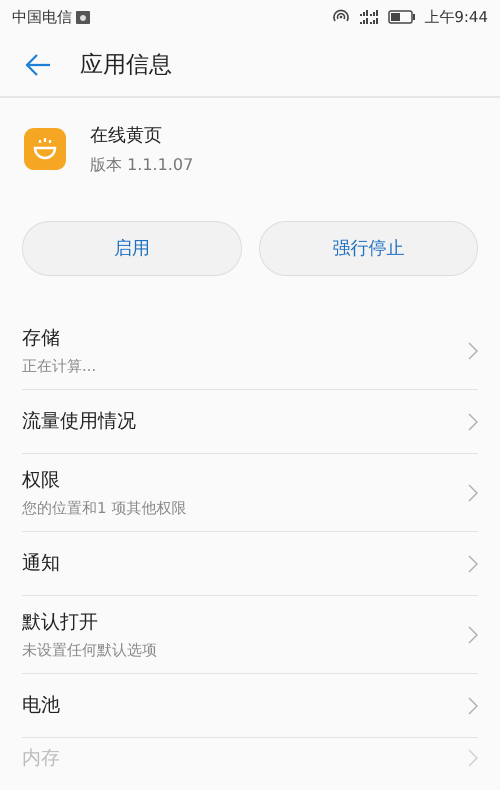  What do you see at coordinates (126, 136) in the screenshot?
I see `app-name: 在线黄页` at bounding box center [126, 136].